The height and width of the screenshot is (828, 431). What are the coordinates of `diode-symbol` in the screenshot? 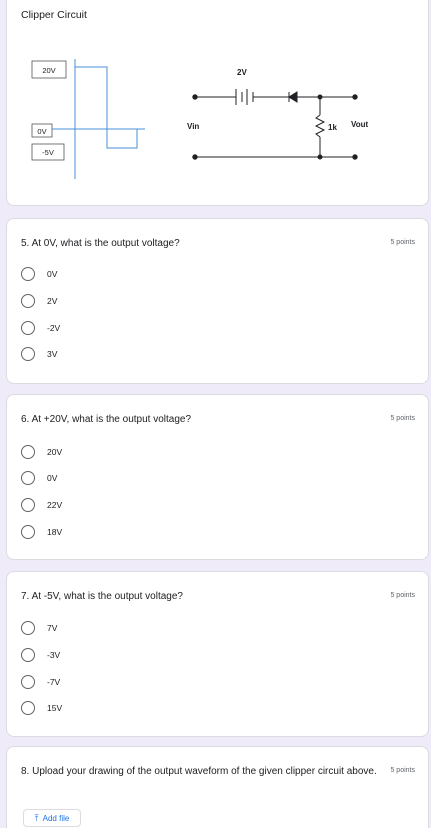 It's located at (293, 97).